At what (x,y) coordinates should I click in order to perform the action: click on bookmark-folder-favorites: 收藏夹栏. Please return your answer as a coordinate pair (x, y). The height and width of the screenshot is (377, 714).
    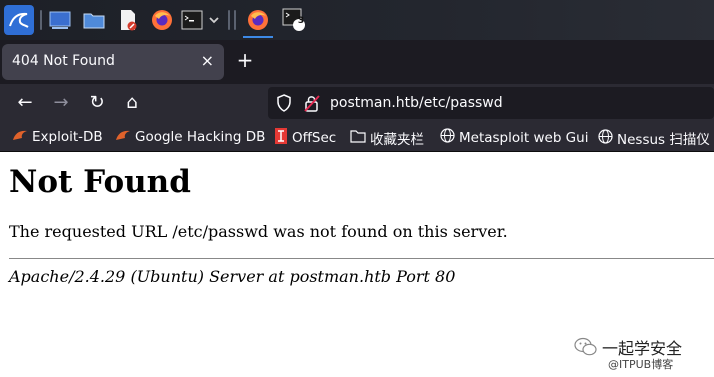
    Looking at the image, I should click on (387, 138).